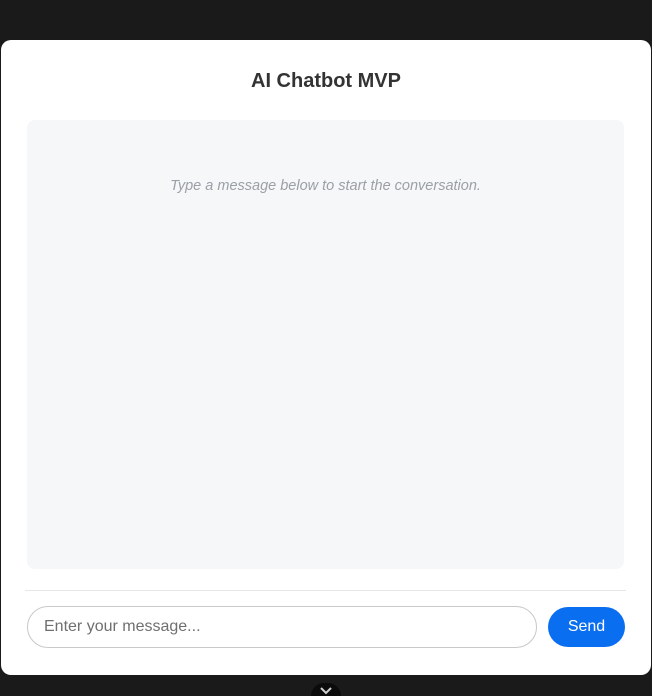  I want to click on chevron-down-icon, so click(326, 691).